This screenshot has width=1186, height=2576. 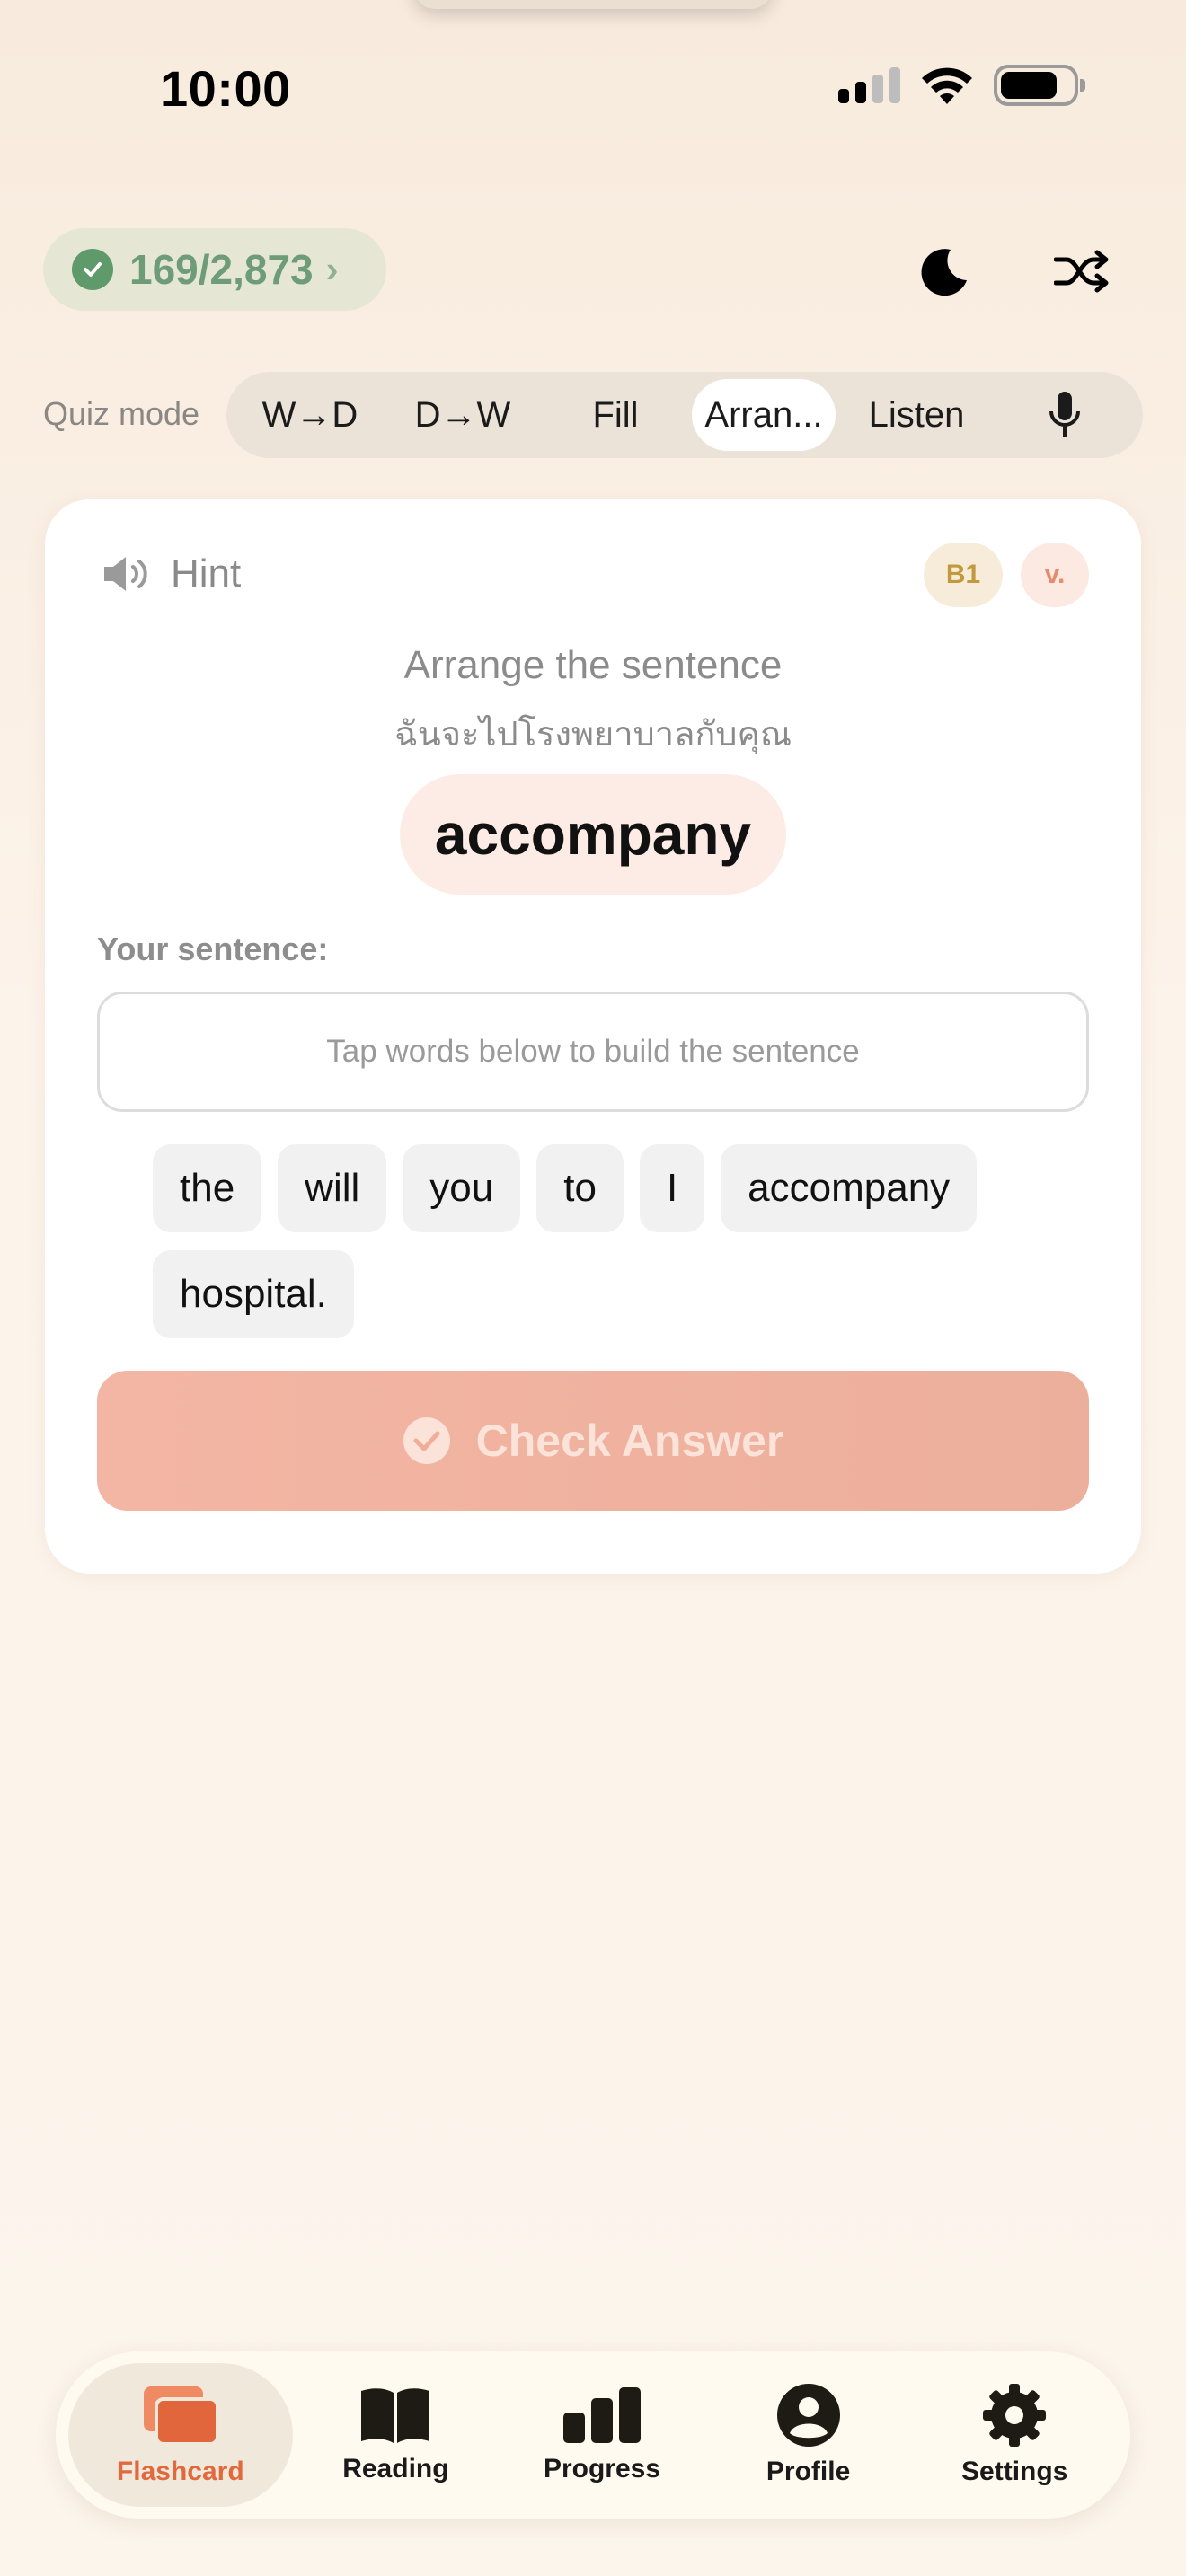 I want to click on dynamic-island-shadow, so click(x=593, y=4).